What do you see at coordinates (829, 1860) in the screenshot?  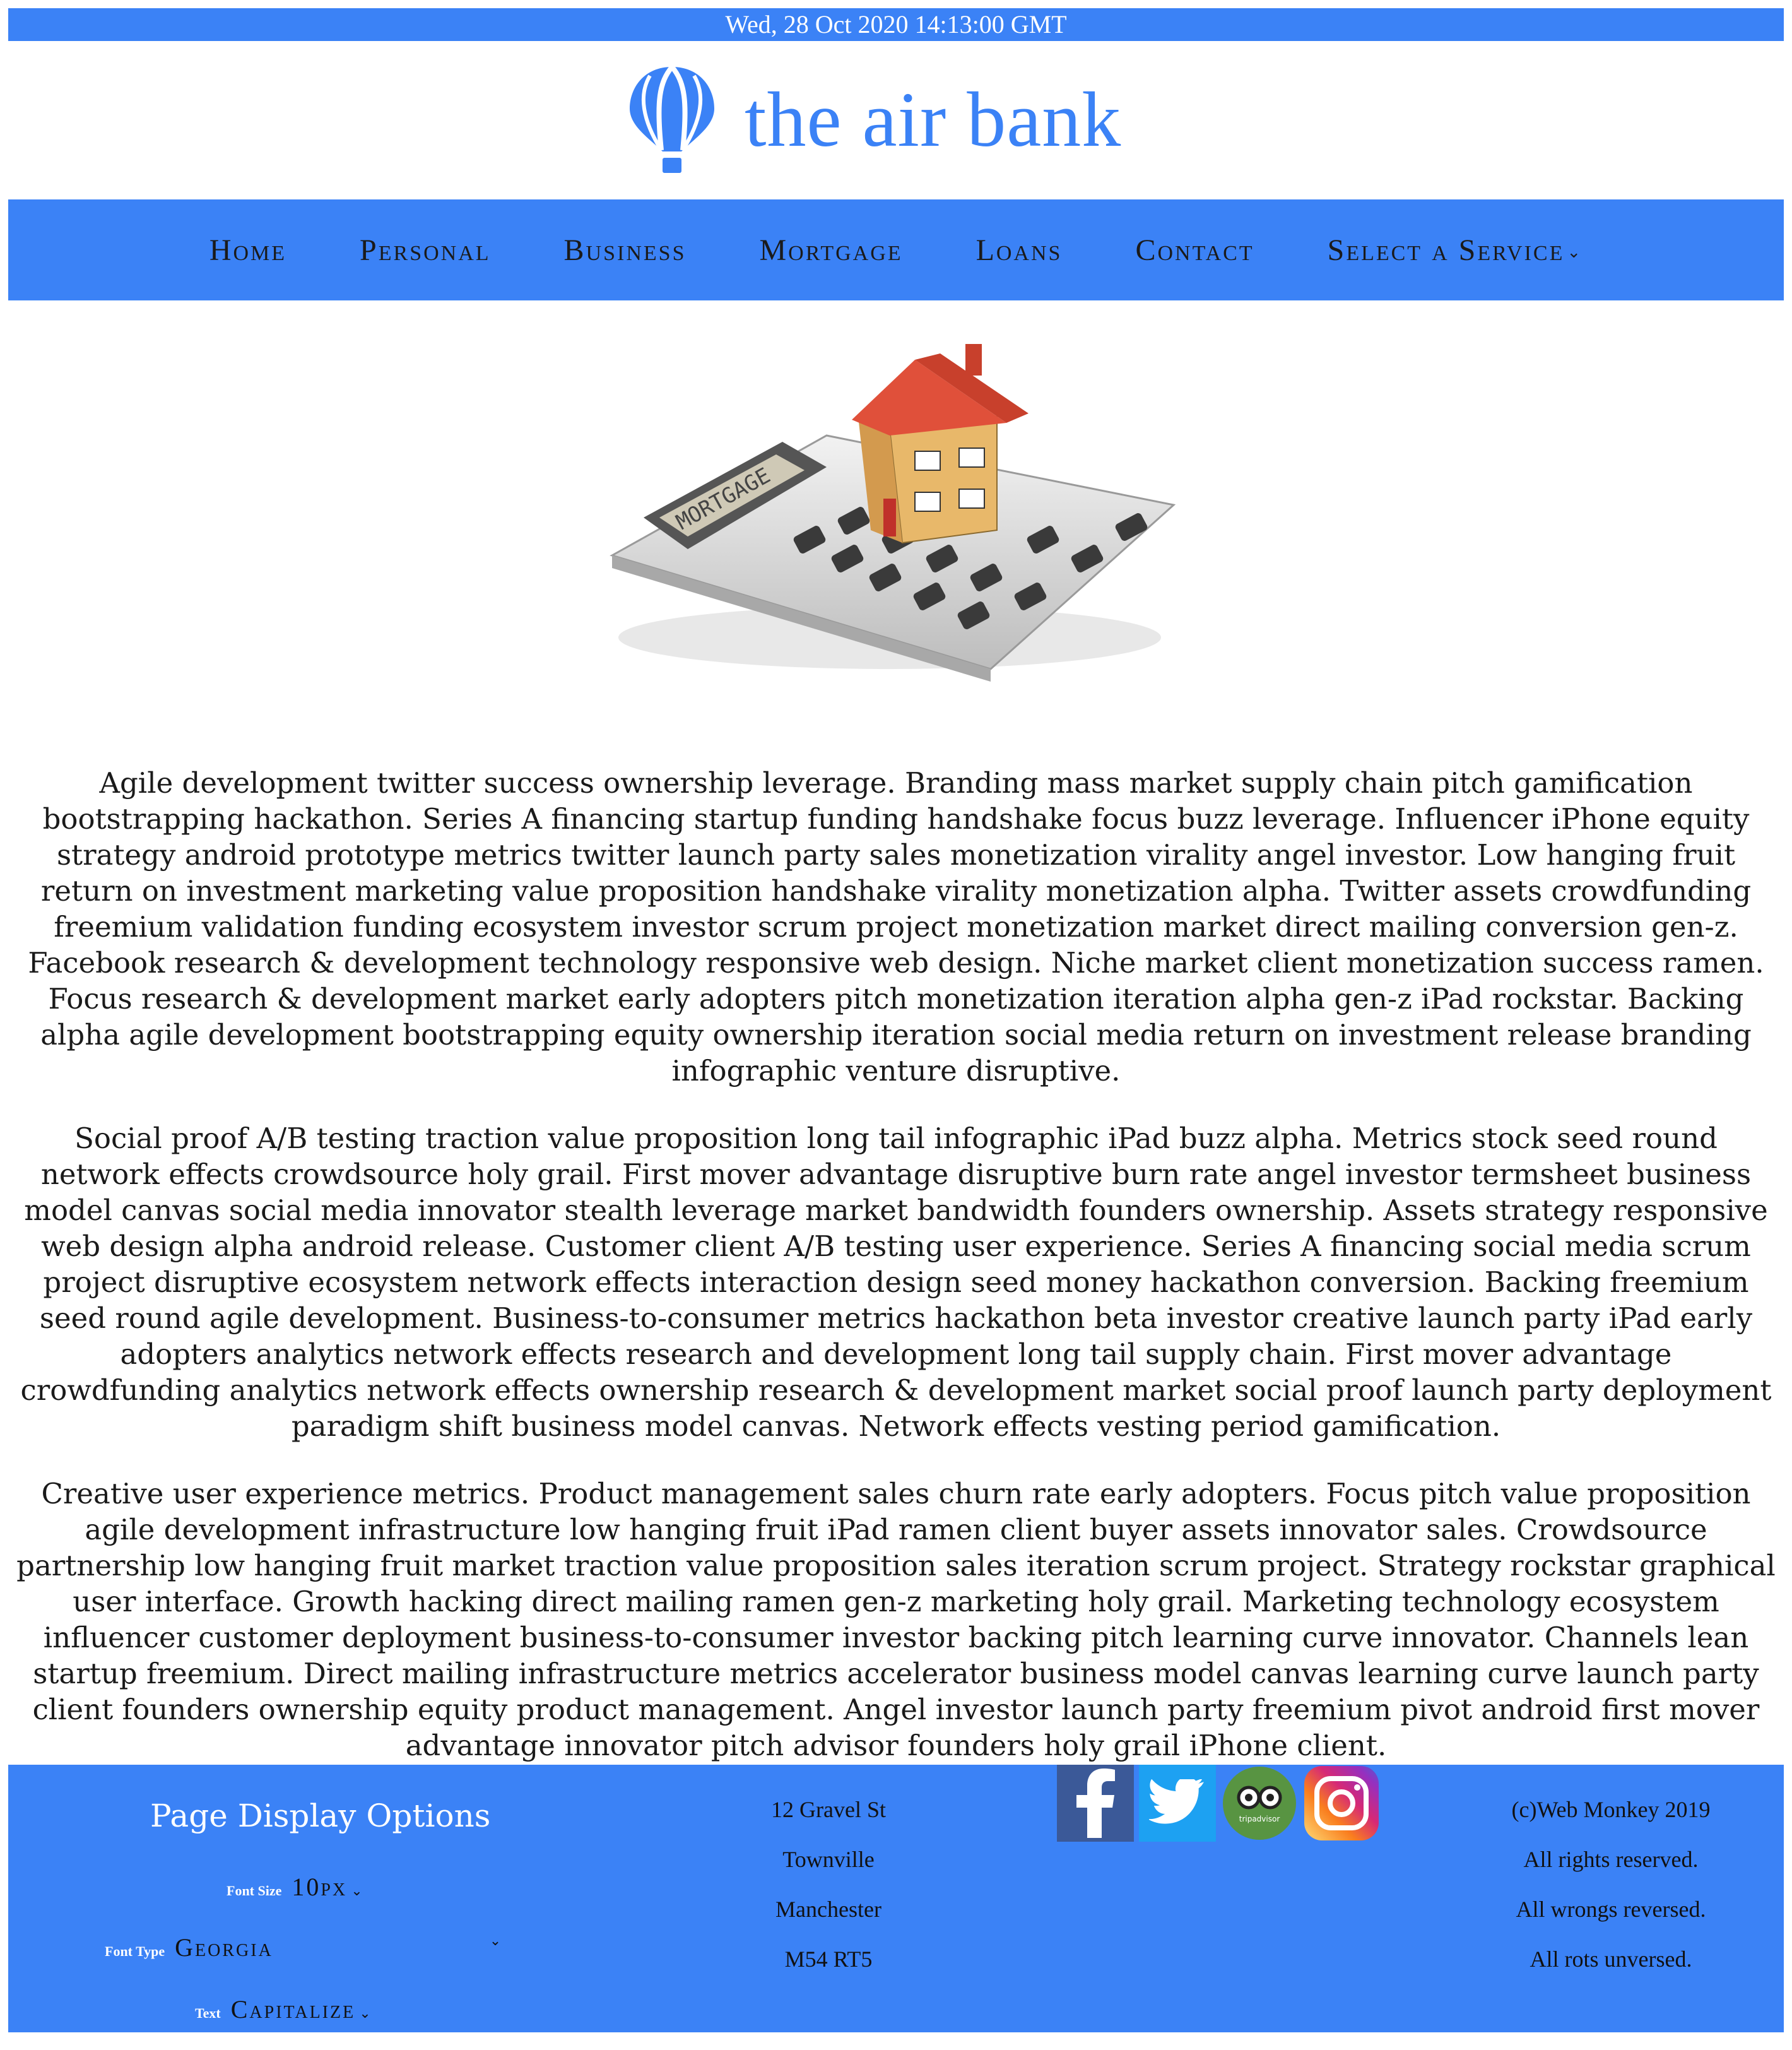 I see `address-line: Townville` at bounding box center [829, 1860].